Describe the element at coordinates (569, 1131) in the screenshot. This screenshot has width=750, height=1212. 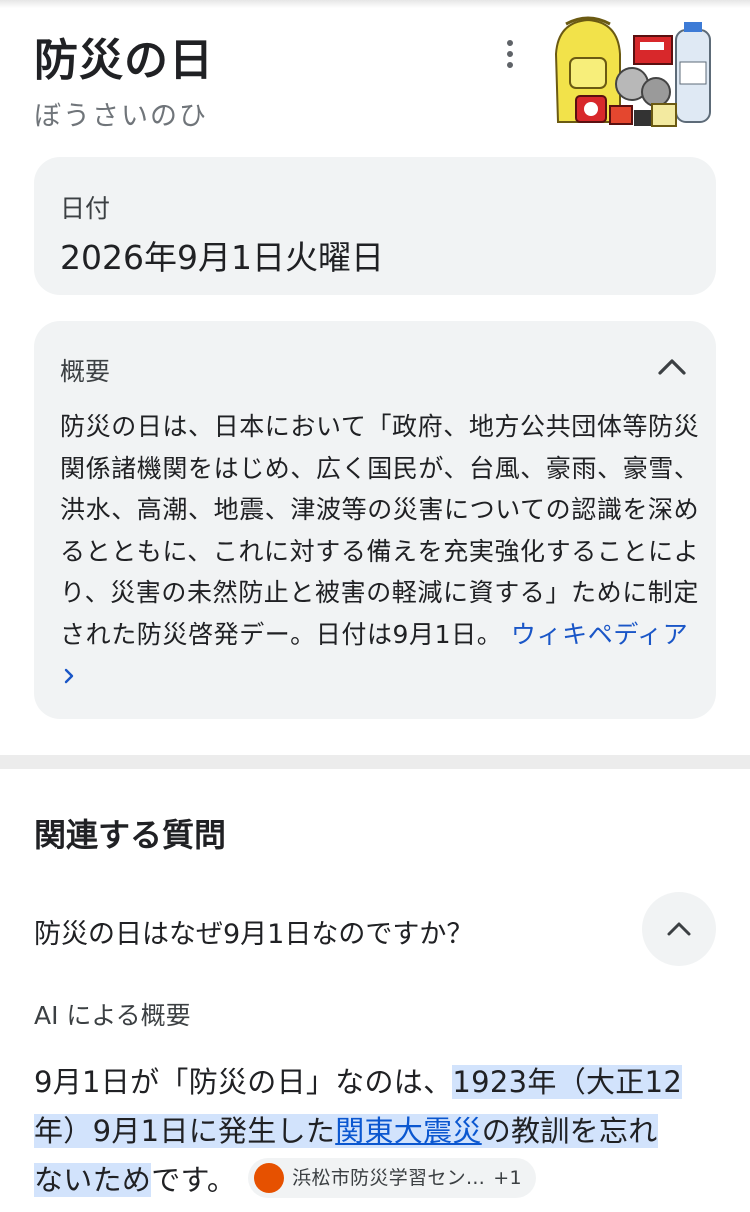
I see `answer-part2: の教訓を忘れ` at that location.